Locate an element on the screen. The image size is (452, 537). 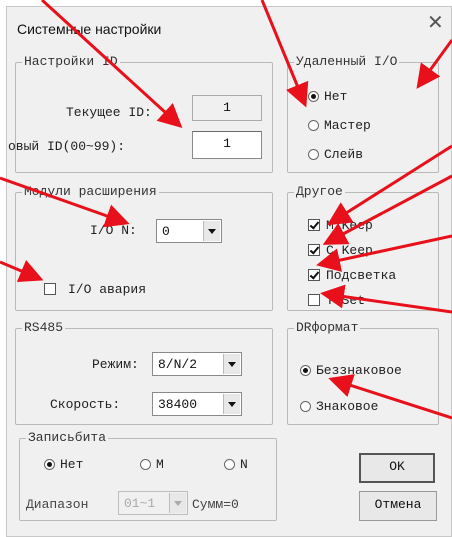
unsigned-radio is located at coordinates (305, 370).